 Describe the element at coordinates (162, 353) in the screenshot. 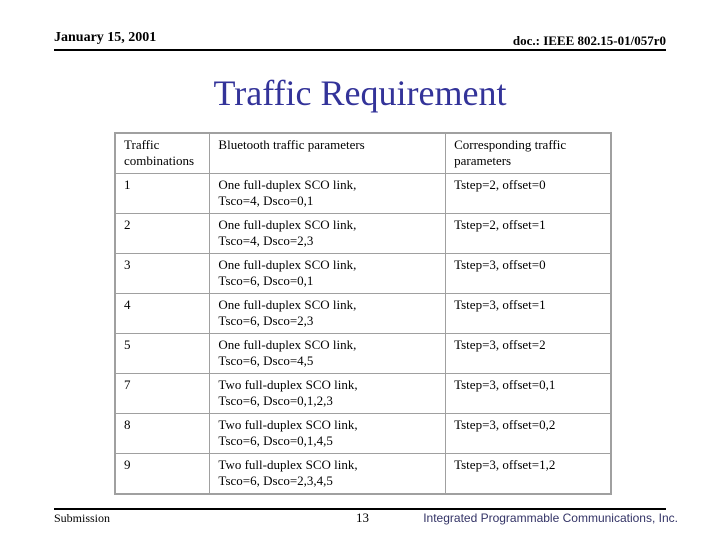

I see `combination-cell: 5` at that location.